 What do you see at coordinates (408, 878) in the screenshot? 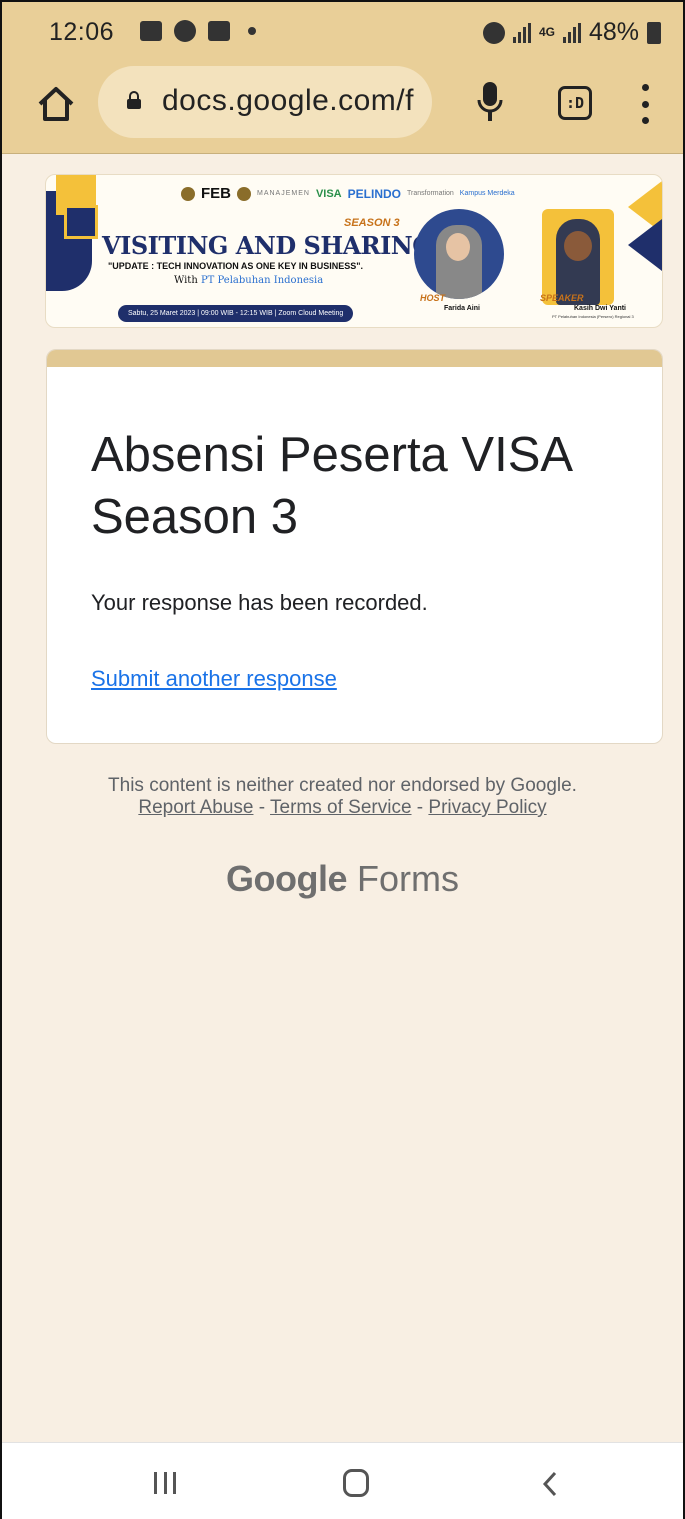
I see `forms-wordmark: Forms` at bounding box center [408, 878].